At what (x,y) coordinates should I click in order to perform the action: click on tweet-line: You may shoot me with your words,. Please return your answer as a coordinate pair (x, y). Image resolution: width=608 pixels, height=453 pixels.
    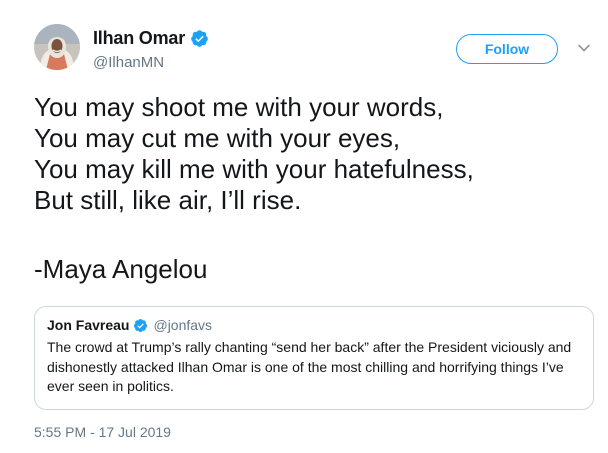
    Looking at the image, I should click on (239, 107).